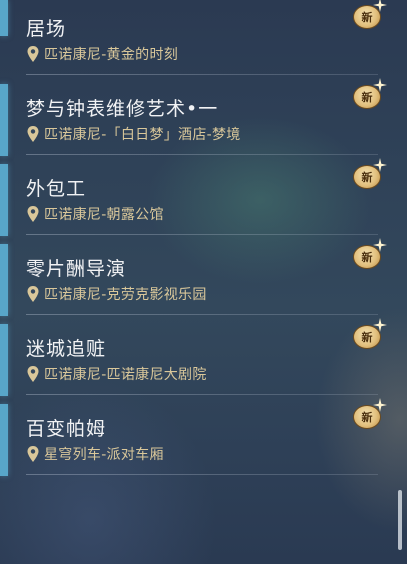 This screenshot has height=564, width=407. Describe the element at coordinates (197, 276) in the screenshot. I see `mission-item: 零片酬导演 匹诺康尼-克劳克影视乐园 新` at that location.